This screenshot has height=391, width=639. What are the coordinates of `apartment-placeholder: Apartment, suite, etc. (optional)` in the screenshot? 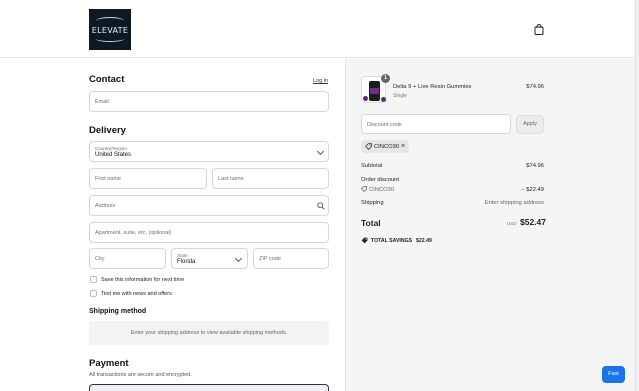 It's located at (133, 233).